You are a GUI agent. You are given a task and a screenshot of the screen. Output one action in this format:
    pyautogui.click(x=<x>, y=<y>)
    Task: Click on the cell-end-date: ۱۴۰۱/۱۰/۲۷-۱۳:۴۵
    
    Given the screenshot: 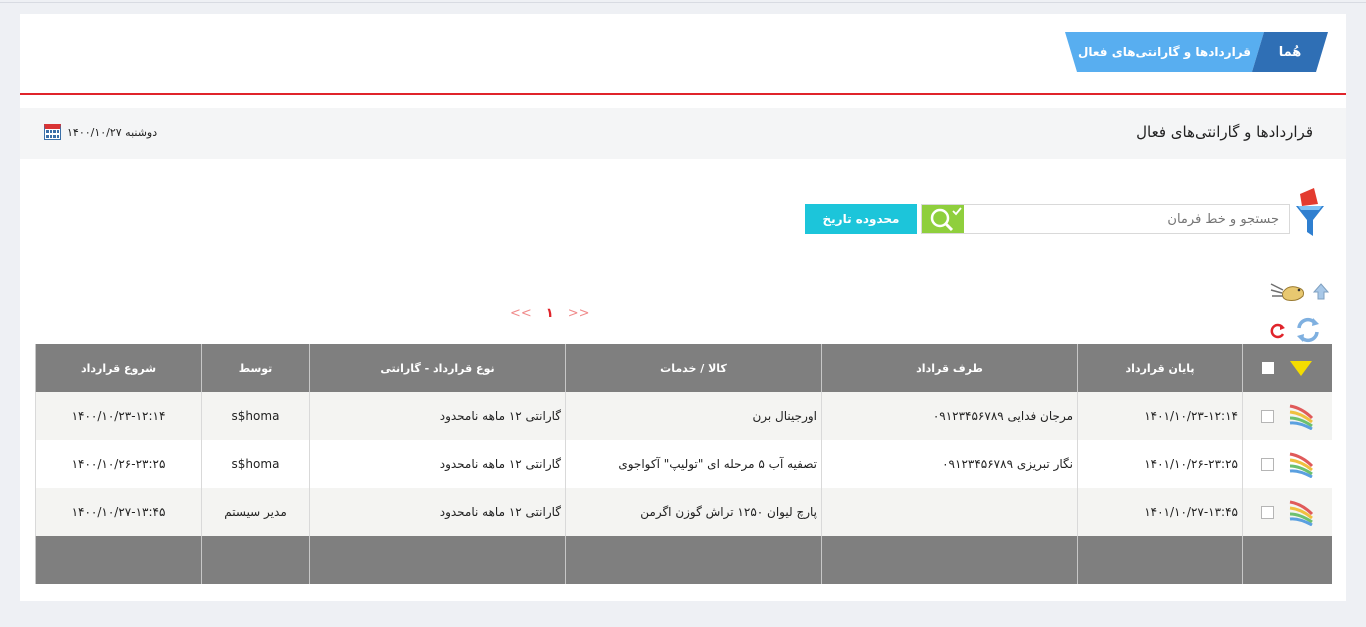 What is the action you would take?
    pyautogui.click(x=1160, y=512)
    